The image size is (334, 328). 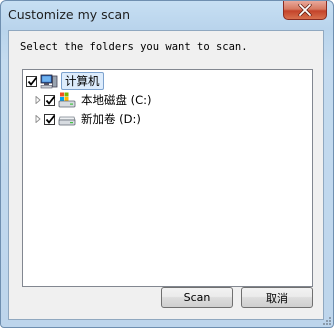 What do you see at coordinates (50, 100) in the screenshot?
I see `tree-checkbox-drive-c` at bounding box center [50, 100].